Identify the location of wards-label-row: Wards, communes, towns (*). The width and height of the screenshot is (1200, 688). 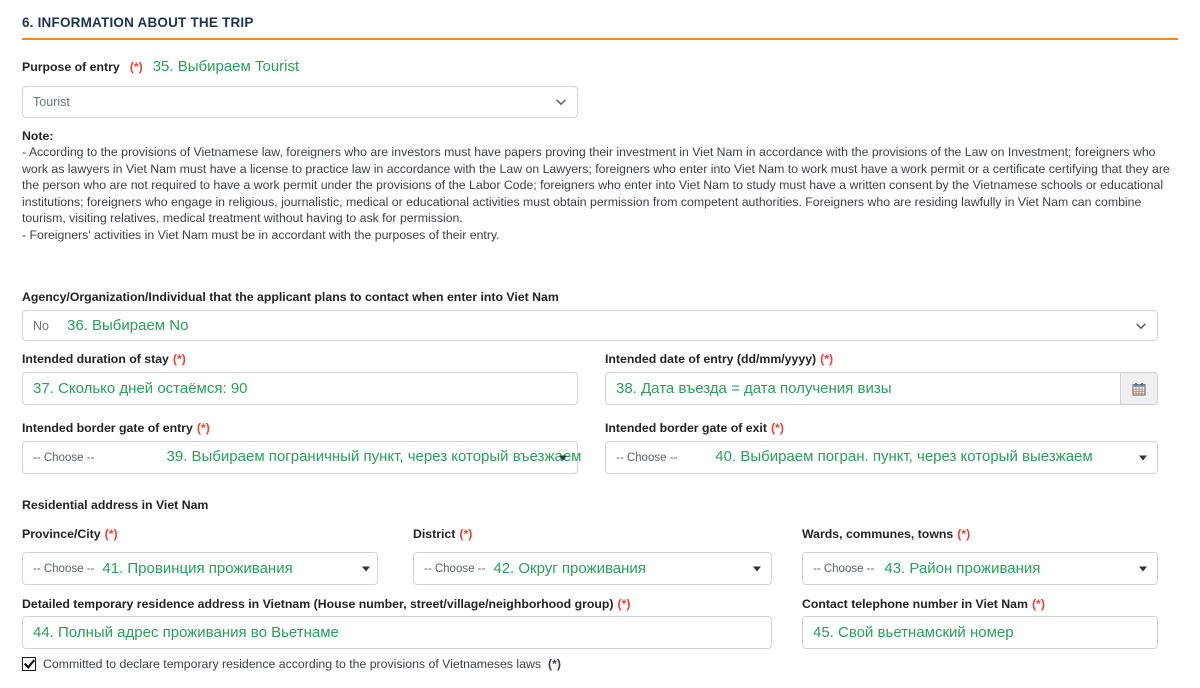
(886, 534).